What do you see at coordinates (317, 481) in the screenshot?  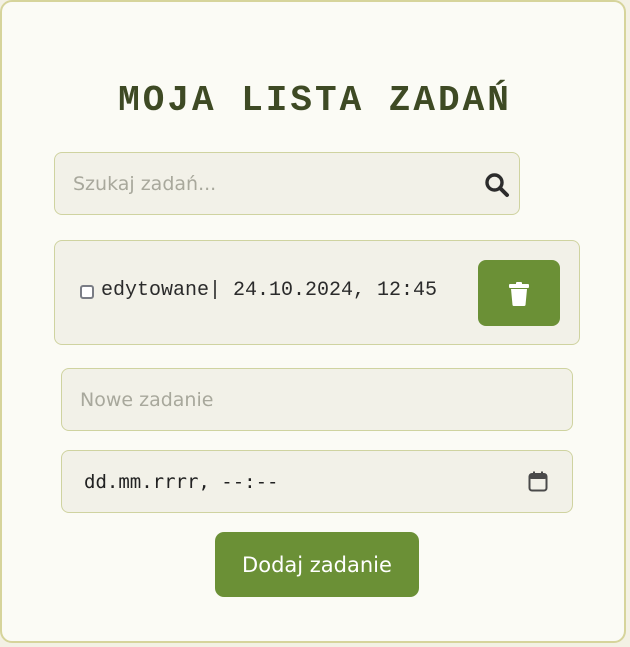 I see `deadline-datetime-input: dd.mm.rrrr, --:--` at bounding box center [317, 481].